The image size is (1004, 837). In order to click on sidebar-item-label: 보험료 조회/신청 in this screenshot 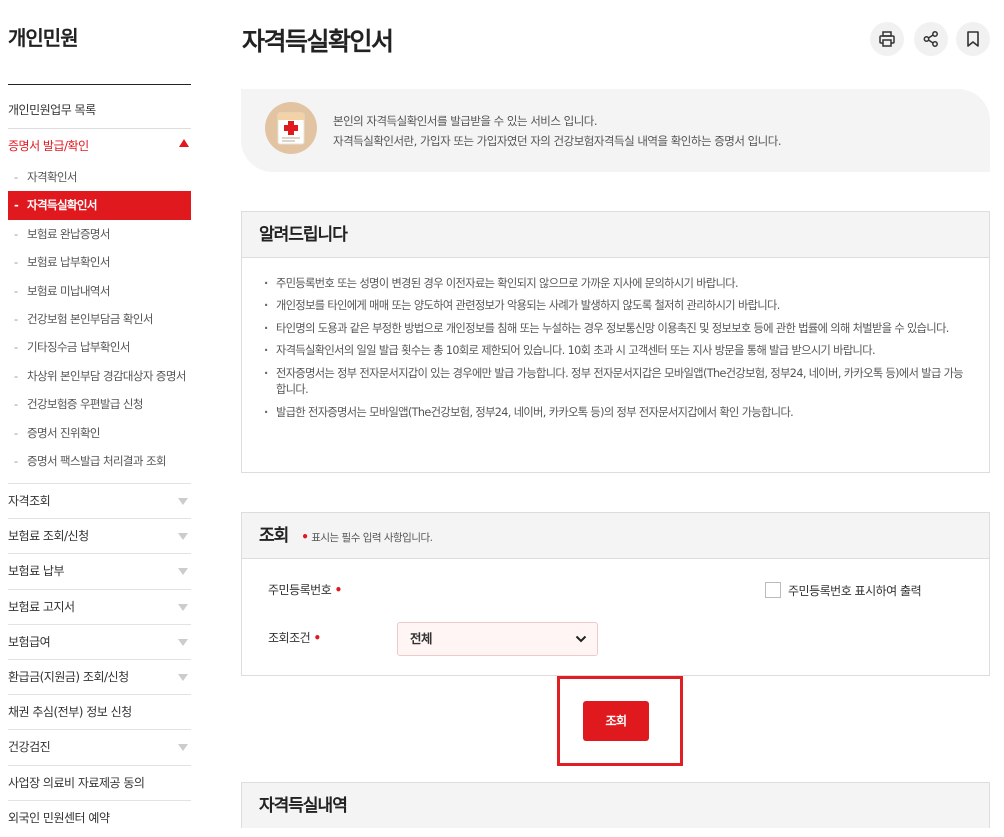, I will do `click(48, 536)`.